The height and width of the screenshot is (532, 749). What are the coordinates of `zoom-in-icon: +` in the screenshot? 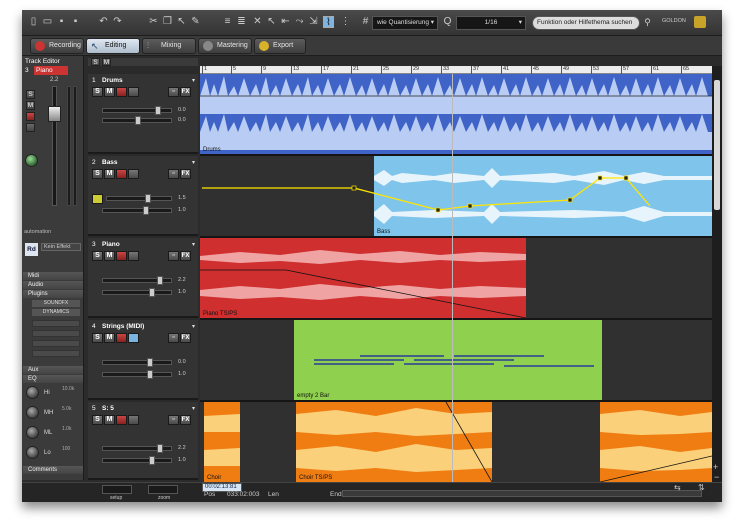 It's located at (715, 467).